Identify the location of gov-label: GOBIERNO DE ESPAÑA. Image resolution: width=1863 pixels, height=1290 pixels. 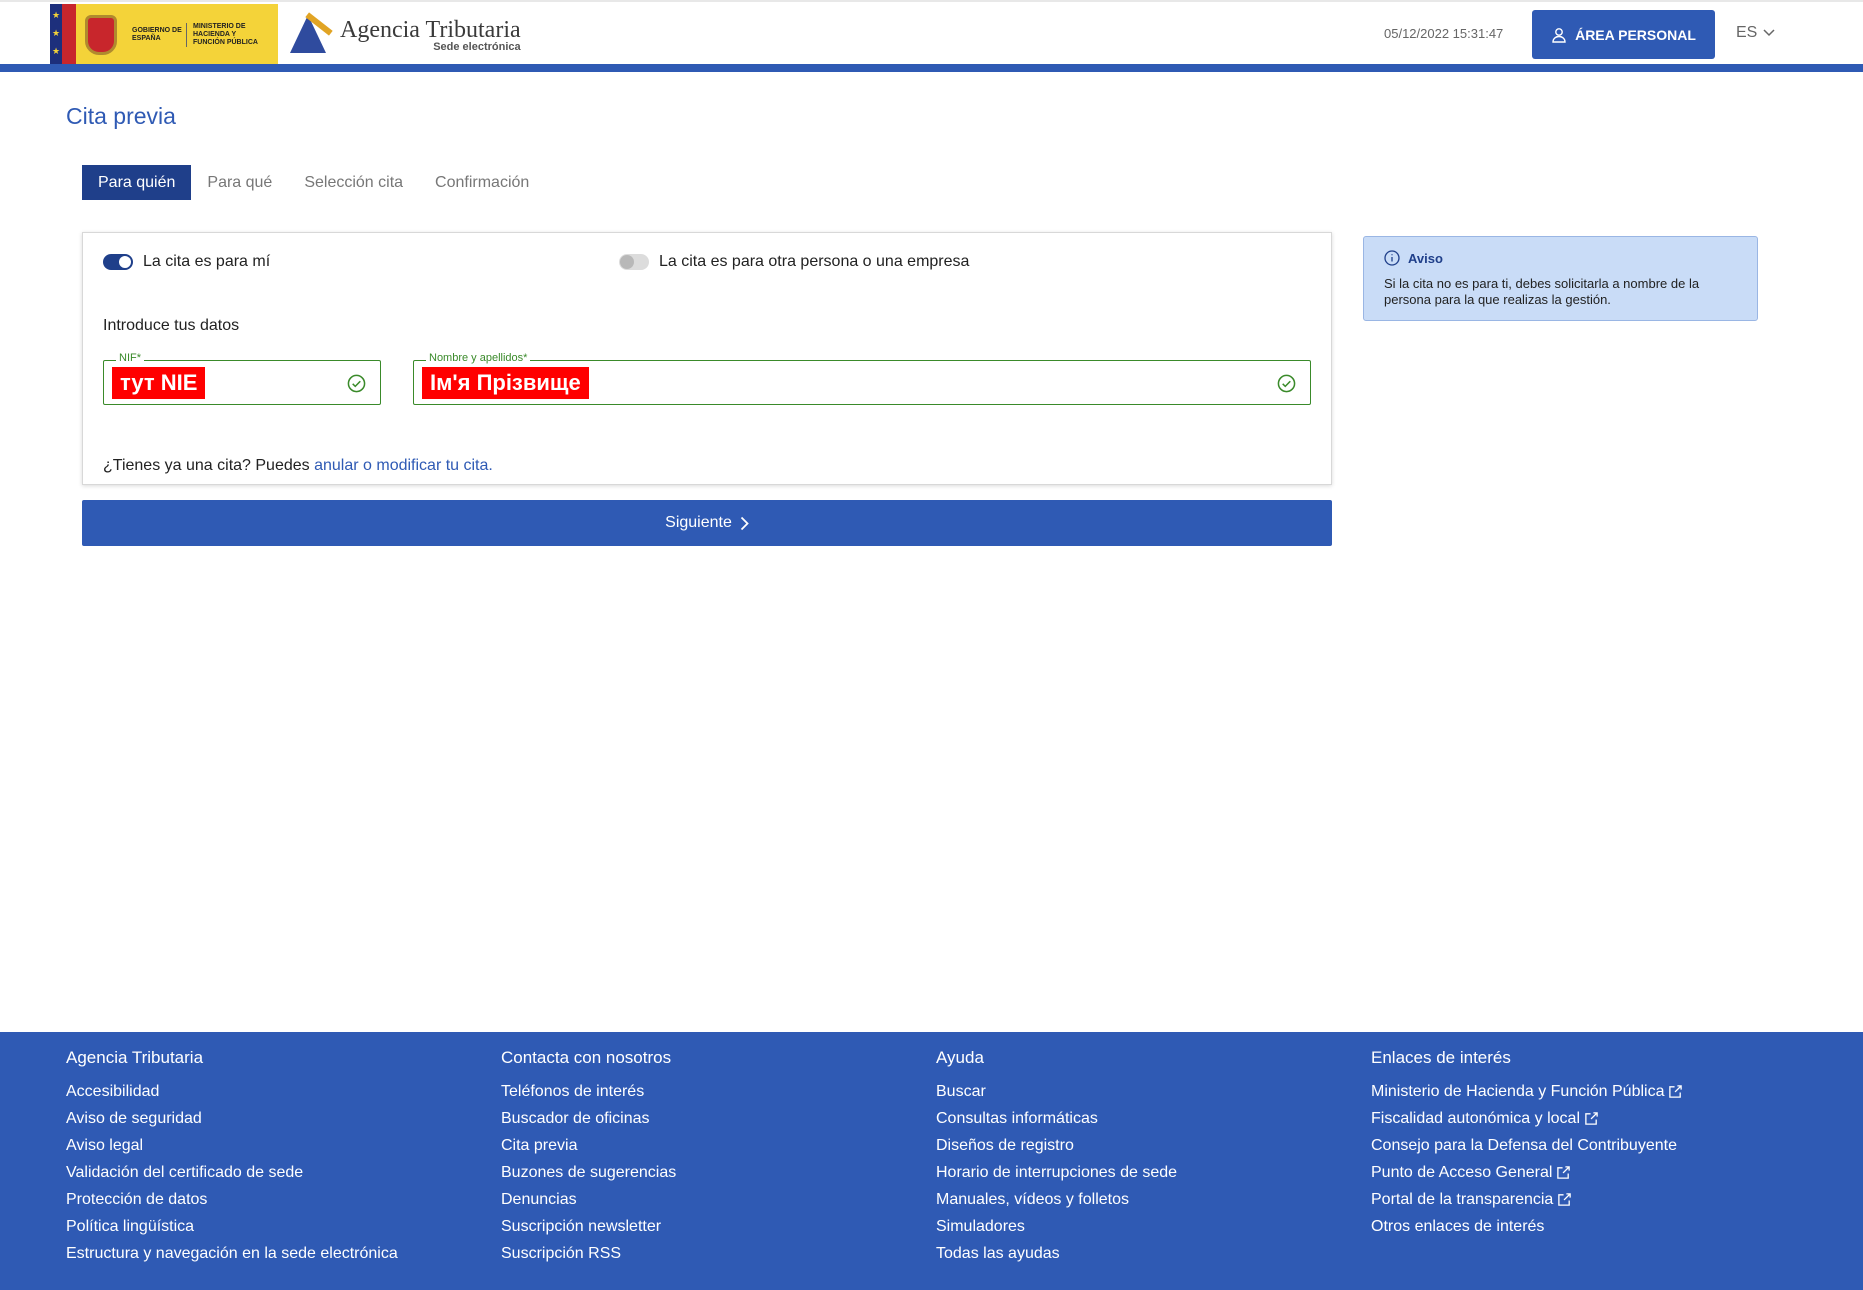
(157, 34).